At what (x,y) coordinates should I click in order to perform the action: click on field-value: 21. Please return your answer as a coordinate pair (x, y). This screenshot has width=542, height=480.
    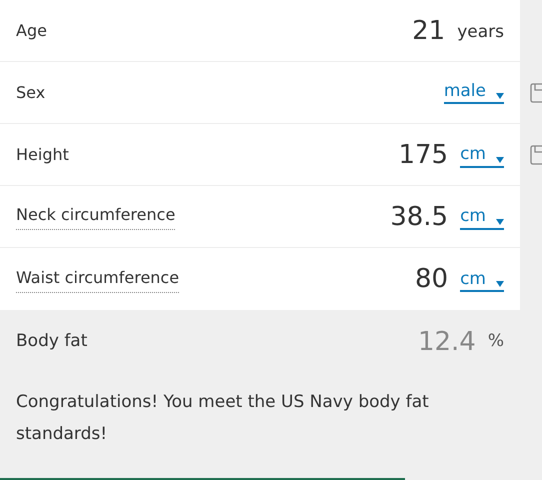
    Looking at the image, I should click on (429, 31).